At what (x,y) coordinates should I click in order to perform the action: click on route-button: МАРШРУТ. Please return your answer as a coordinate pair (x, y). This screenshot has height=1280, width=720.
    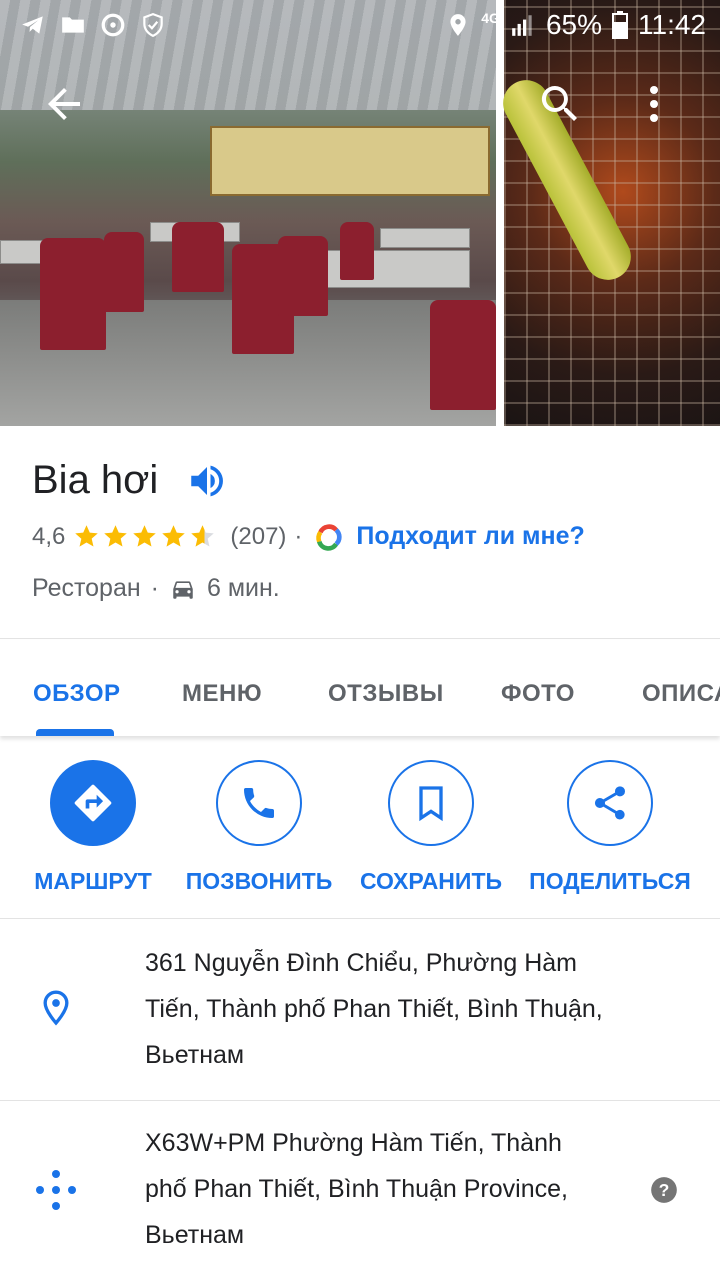
    Looking at the image, I should click on (93, 827).